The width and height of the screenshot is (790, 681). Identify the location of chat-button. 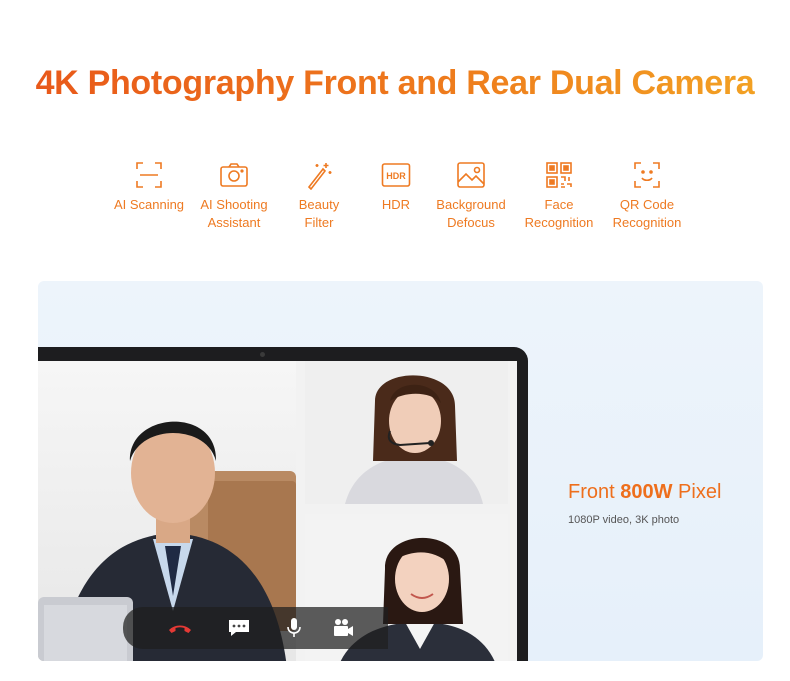
(239, 628).